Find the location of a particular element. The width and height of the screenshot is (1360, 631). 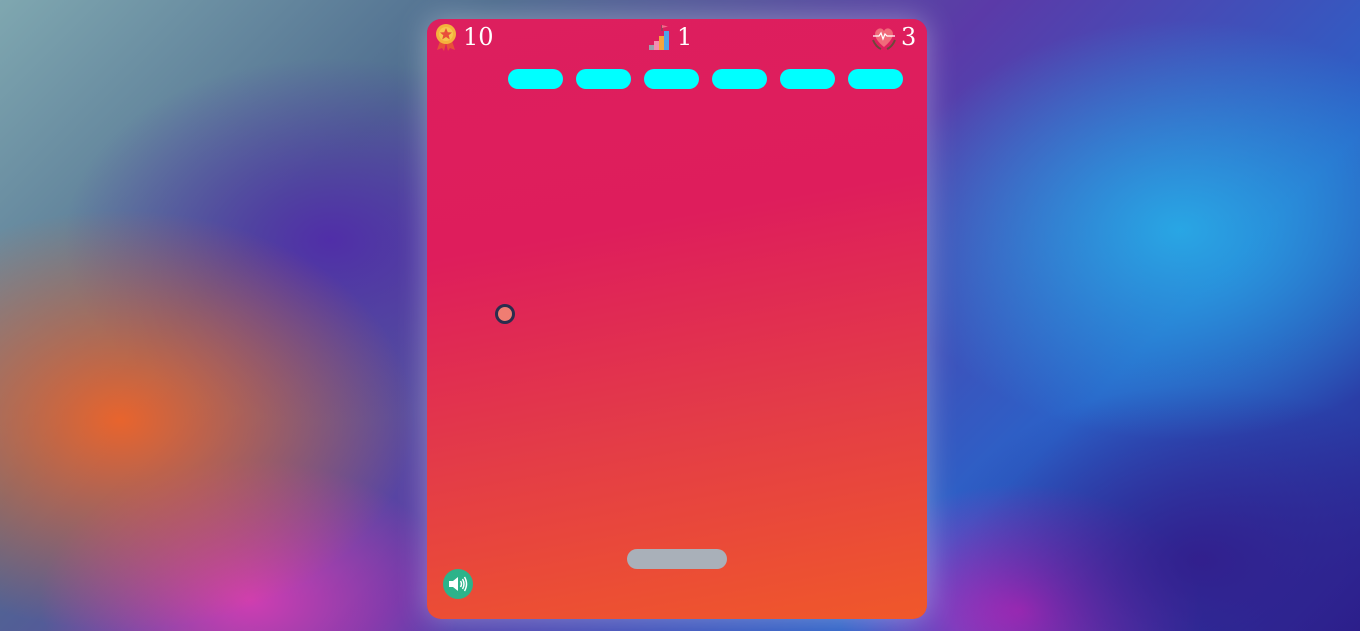

speaker-icon is located at coordinates (458, 584).